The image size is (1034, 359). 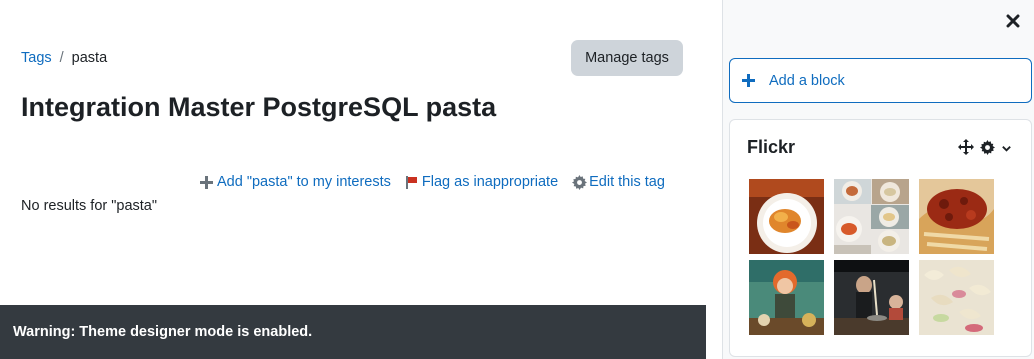 I want to click on breadcrumb-tags-link: Tags, so click(x=36, y=58).